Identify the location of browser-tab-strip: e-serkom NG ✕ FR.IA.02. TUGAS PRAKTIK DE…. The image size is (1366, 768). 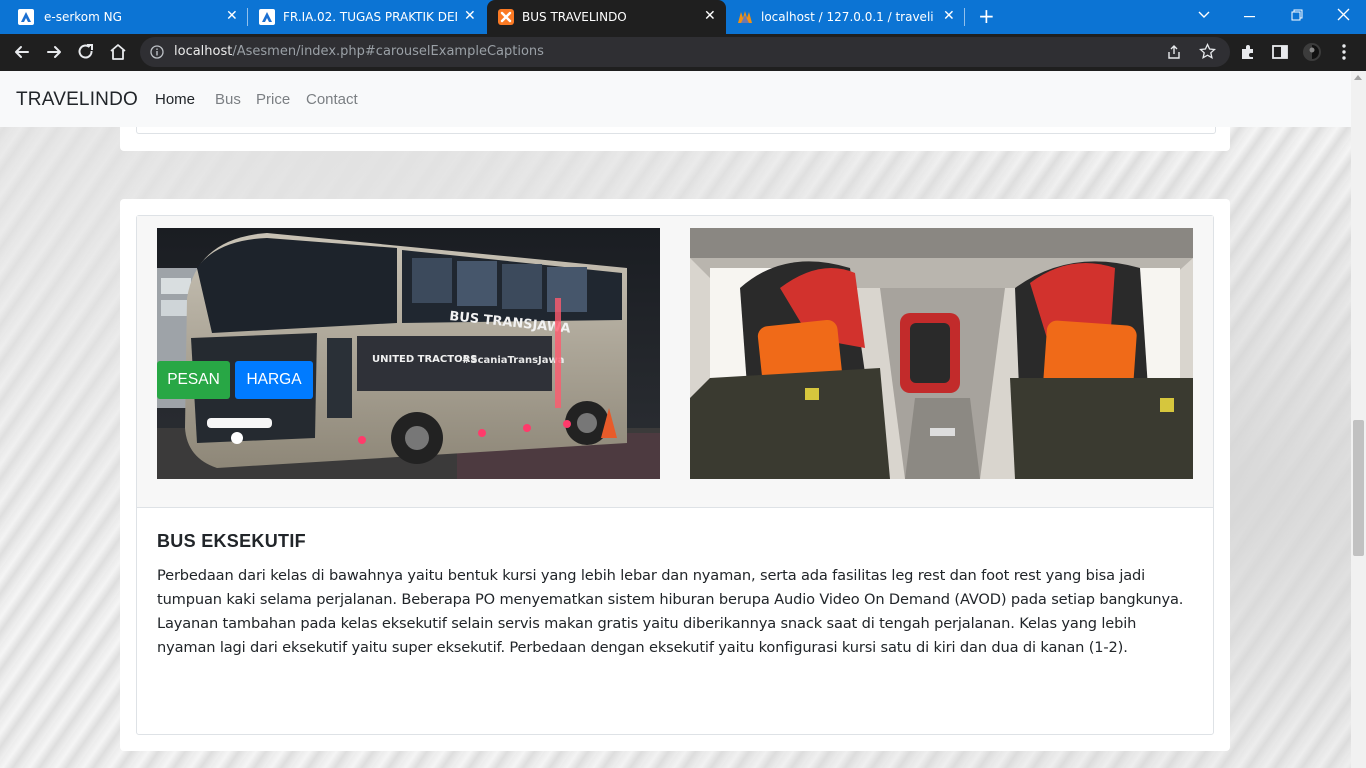
(683, 17).